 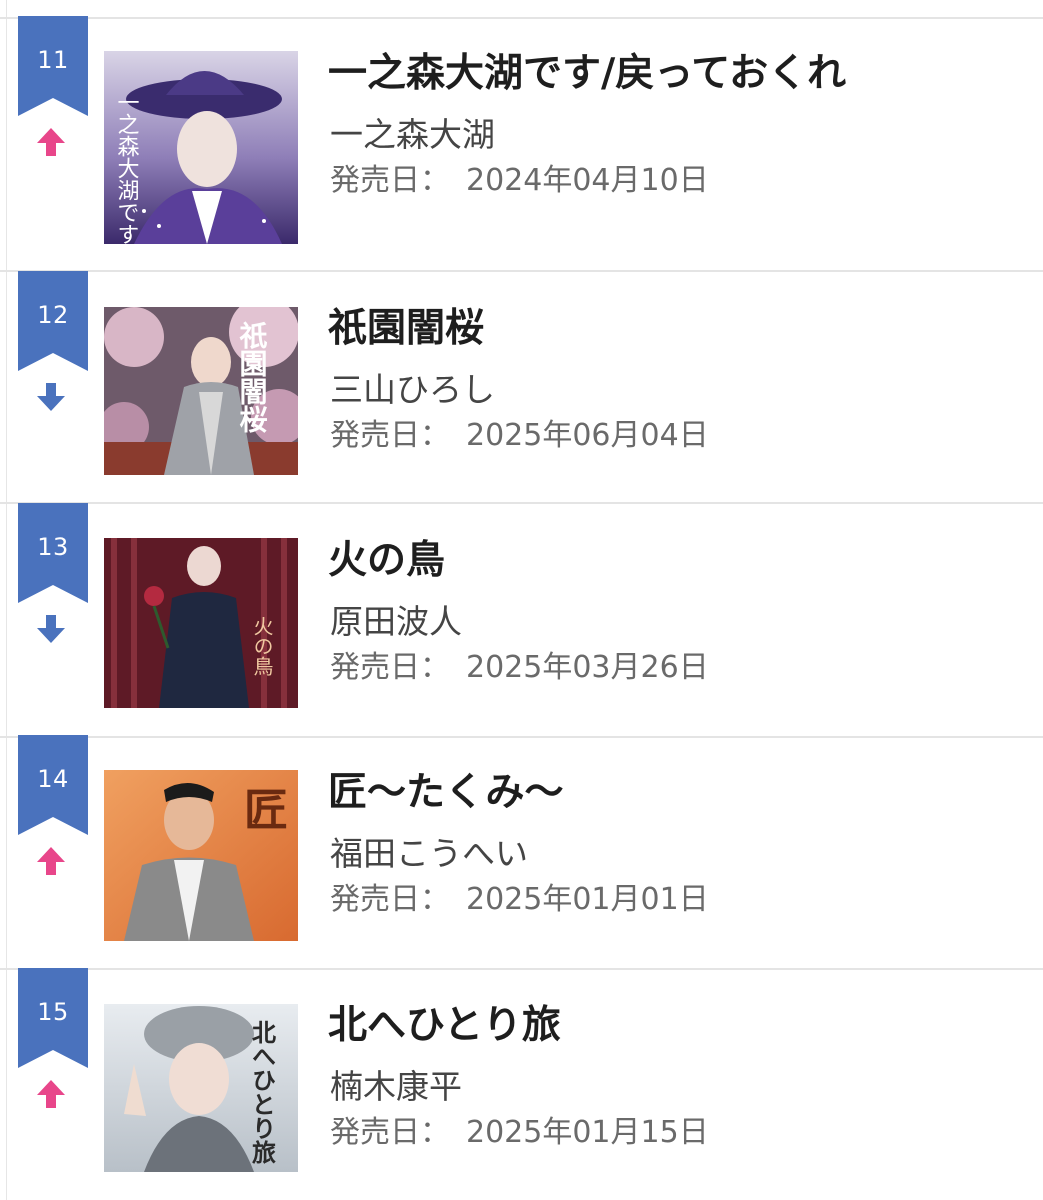 I want to click on cover-text: 火の鳥, so click(x=262, y=646).